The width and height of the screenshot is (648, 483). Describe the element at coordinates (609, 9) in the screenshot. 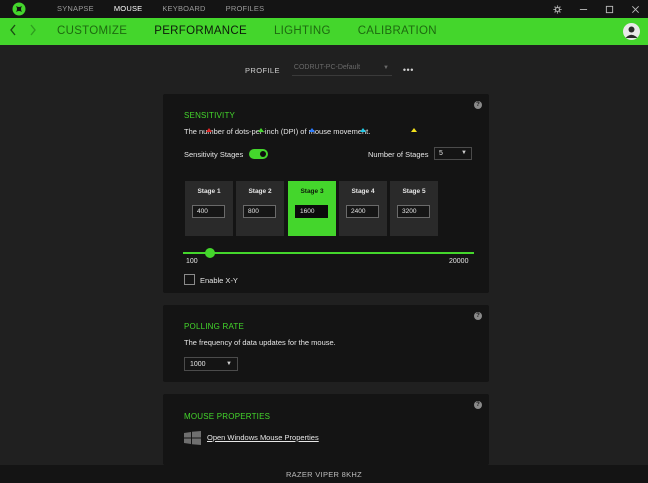

I see `maximize-icon` at that location.